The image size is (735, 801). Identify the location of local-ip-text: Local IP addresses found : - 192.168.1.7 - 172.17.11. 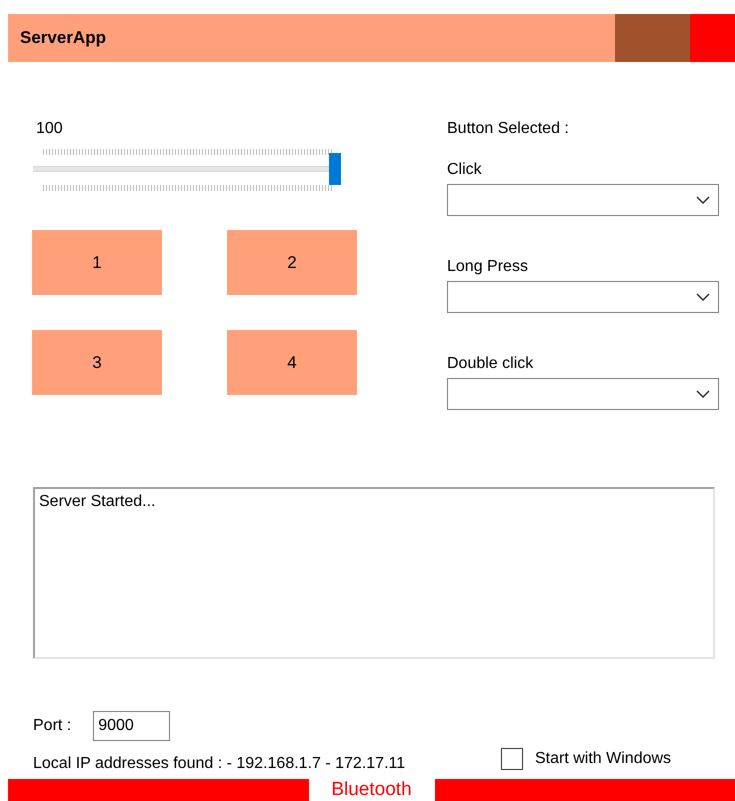
(219, 764).